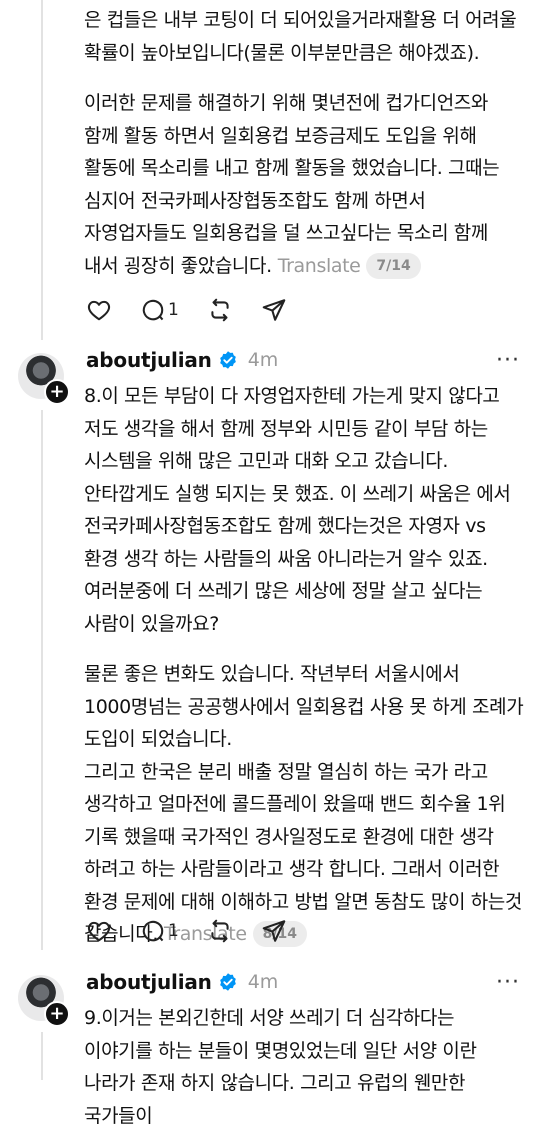  Describe the element at coordinates (393, 265) in the screenshot. I see `page-indicator-badge: 7/14` at that location.